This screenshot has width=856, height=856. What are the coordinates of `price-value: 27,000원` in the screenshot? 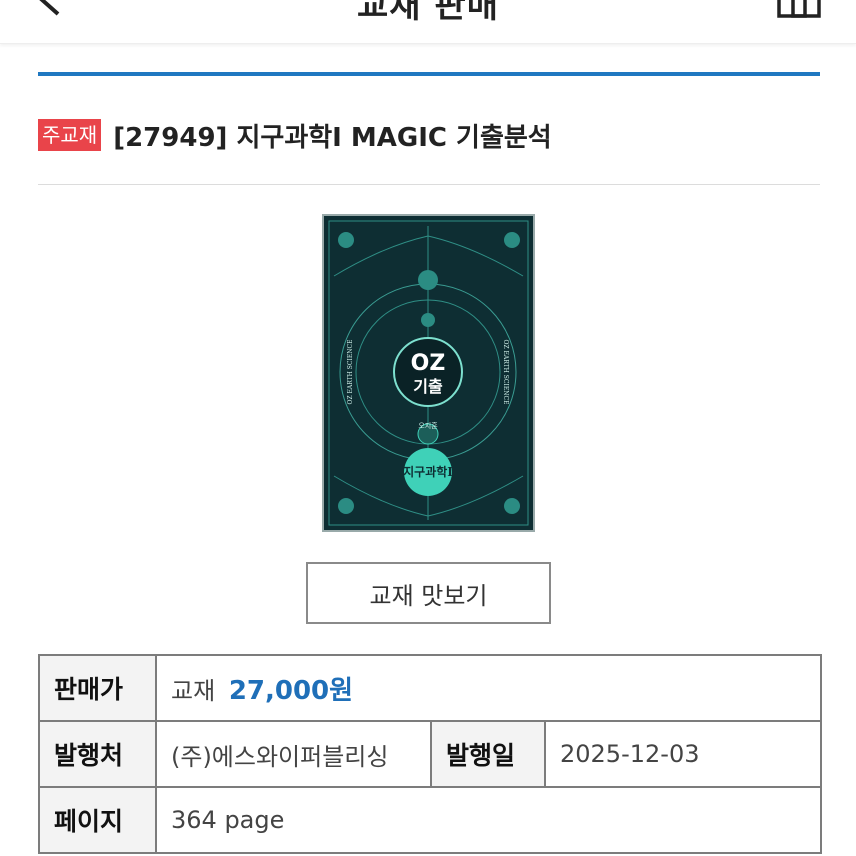 It's located at (291, 690).